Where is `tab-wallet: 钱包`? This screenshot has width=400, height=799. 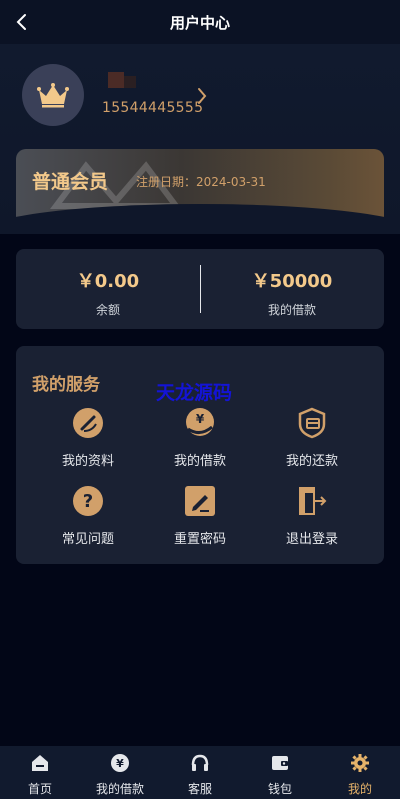 tab-wallet: 钱包 is located at coordinates (280, 772).